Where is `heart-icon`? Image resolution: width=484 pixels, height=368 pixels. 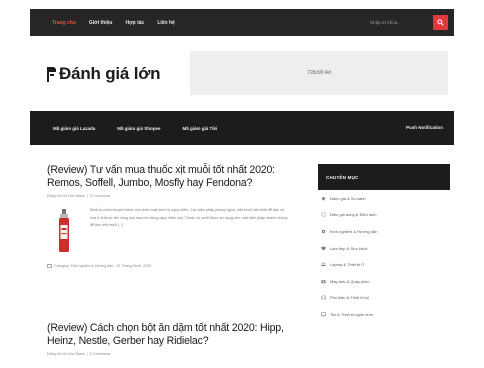
heart-icon is located at coordinates (323, 248).